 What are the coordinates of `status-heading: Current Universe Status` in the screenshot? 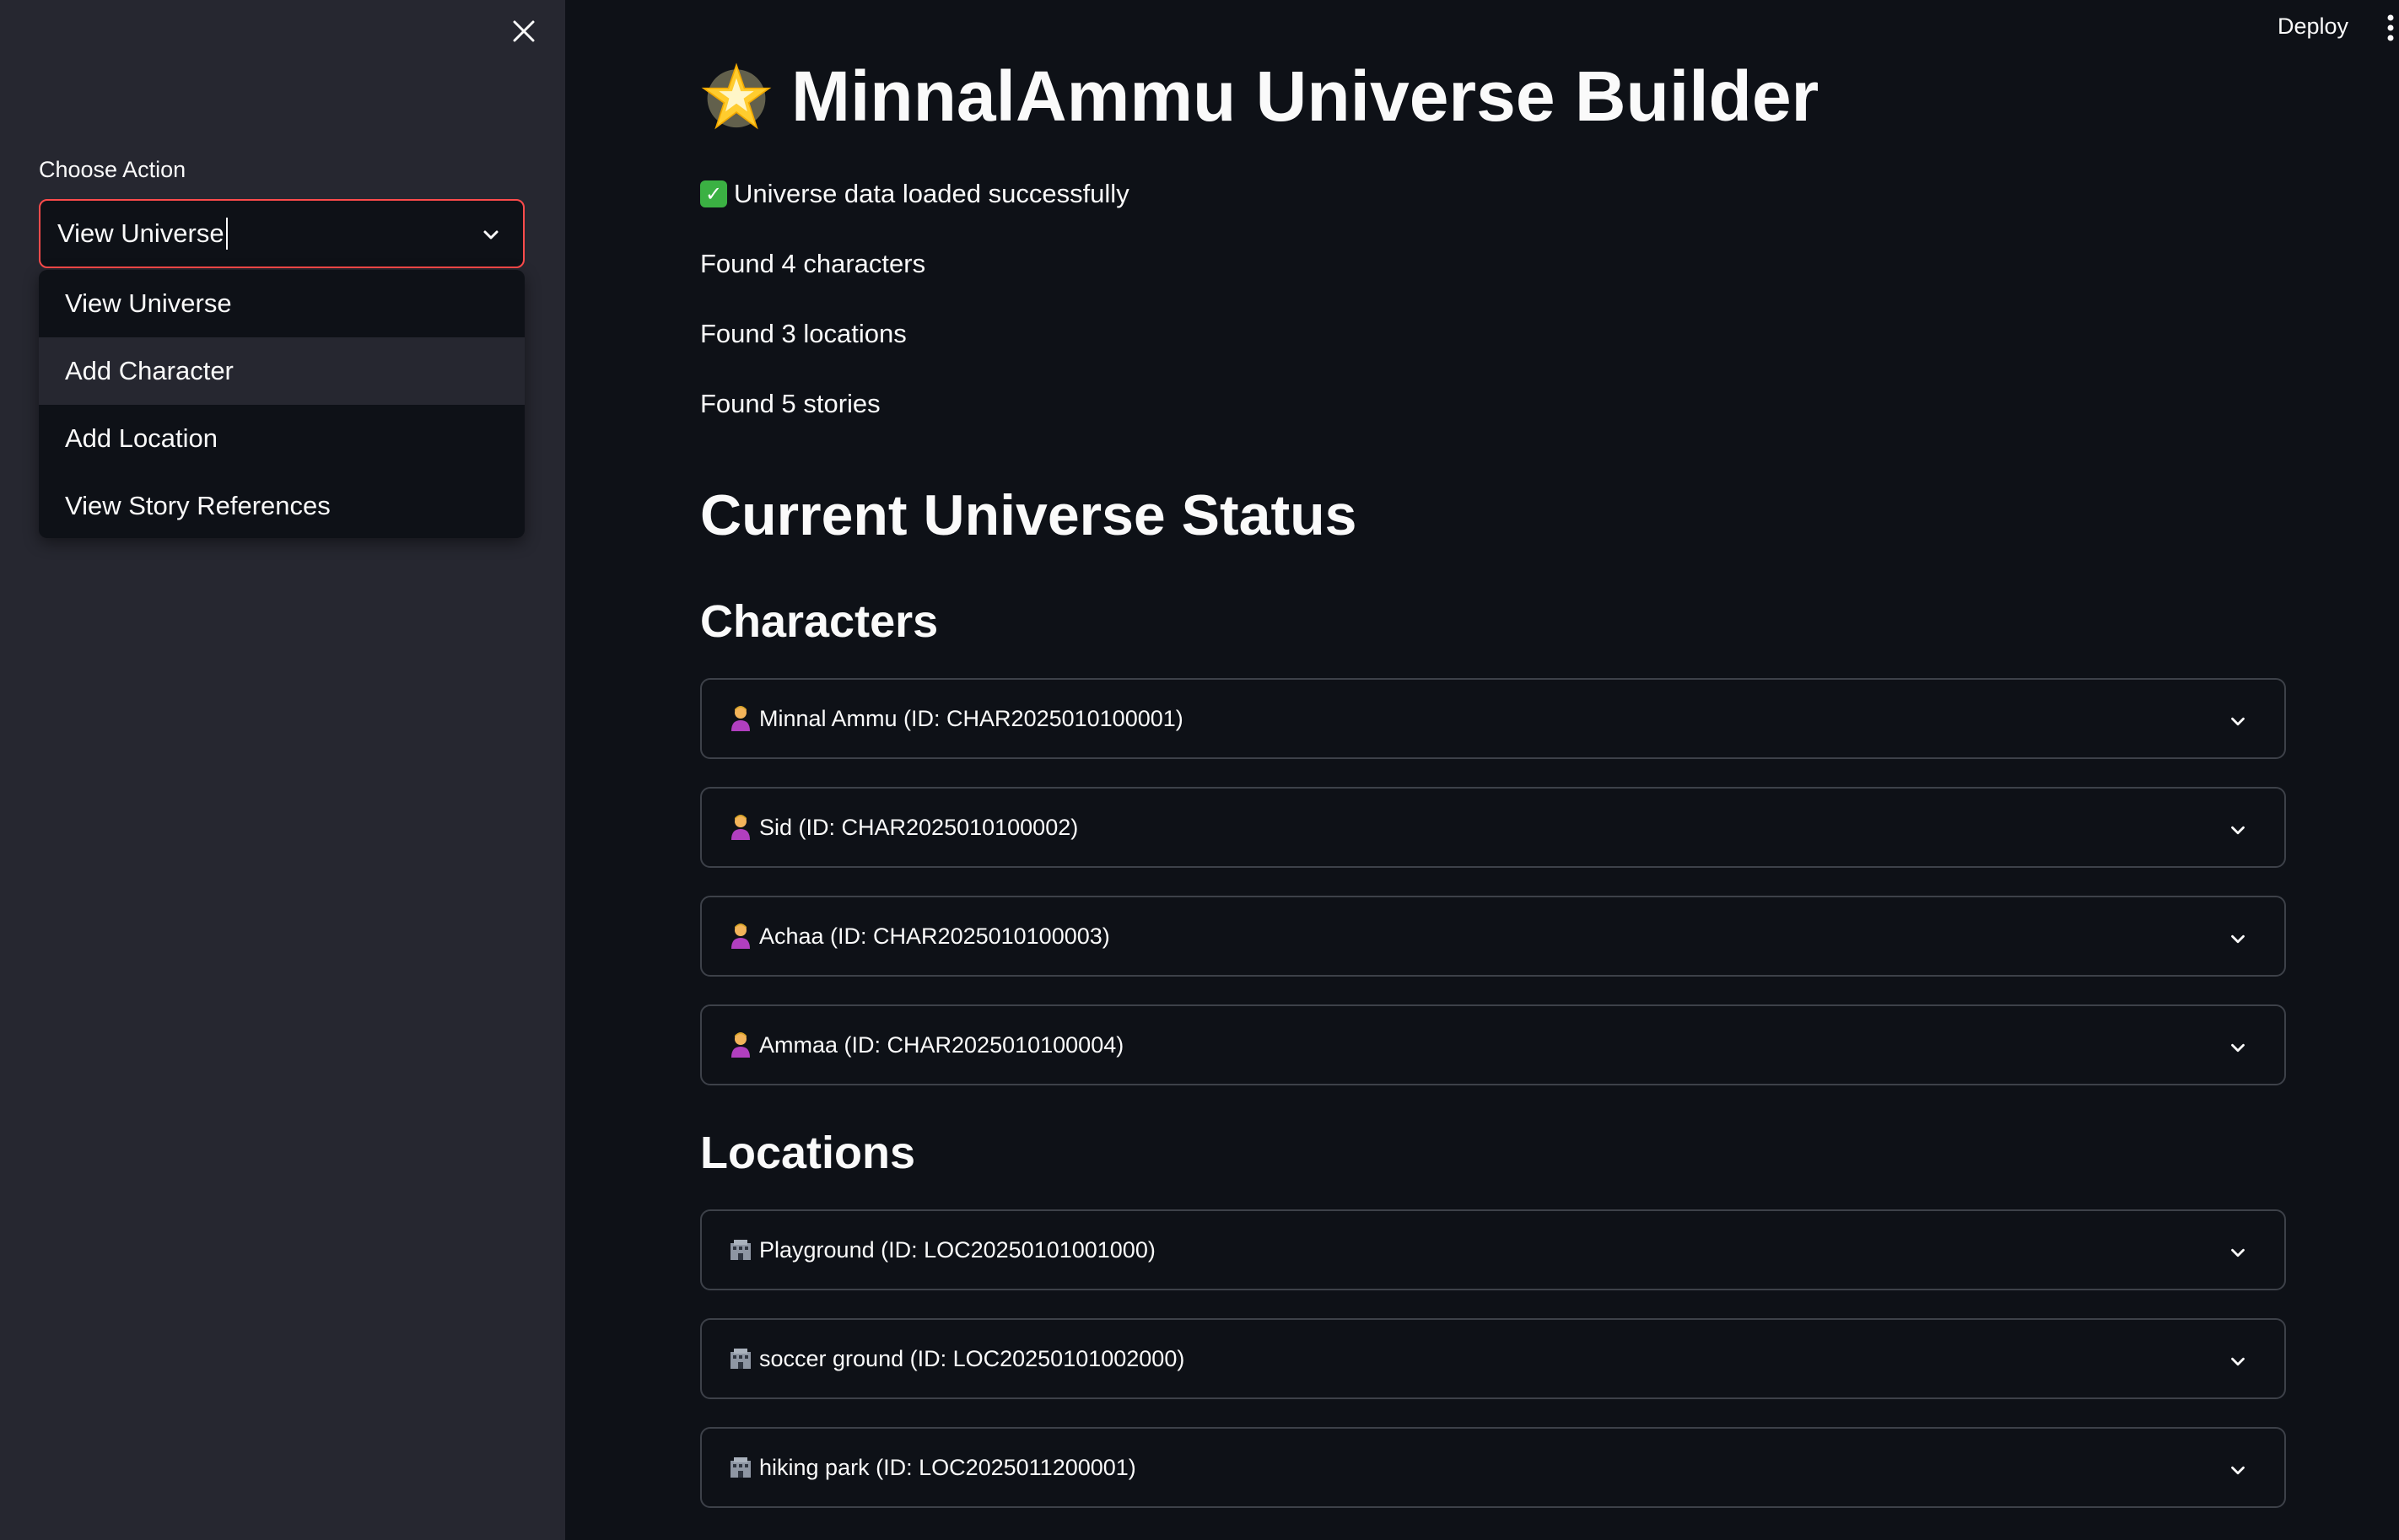 It's located at (1028, 515).